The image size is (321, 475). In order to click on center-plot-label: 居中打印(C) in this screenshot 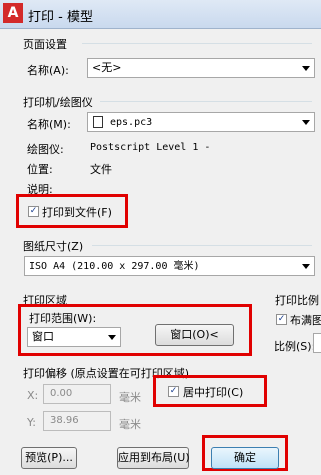, I will do `click(213, 392)`.